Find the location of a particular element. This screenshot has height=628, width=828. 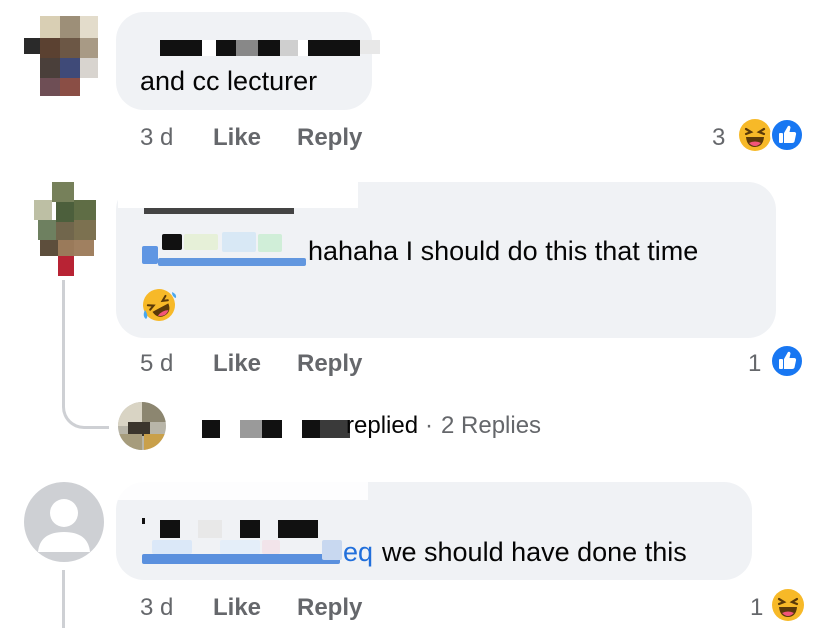

thread-line is located at coordinates (63, 599).